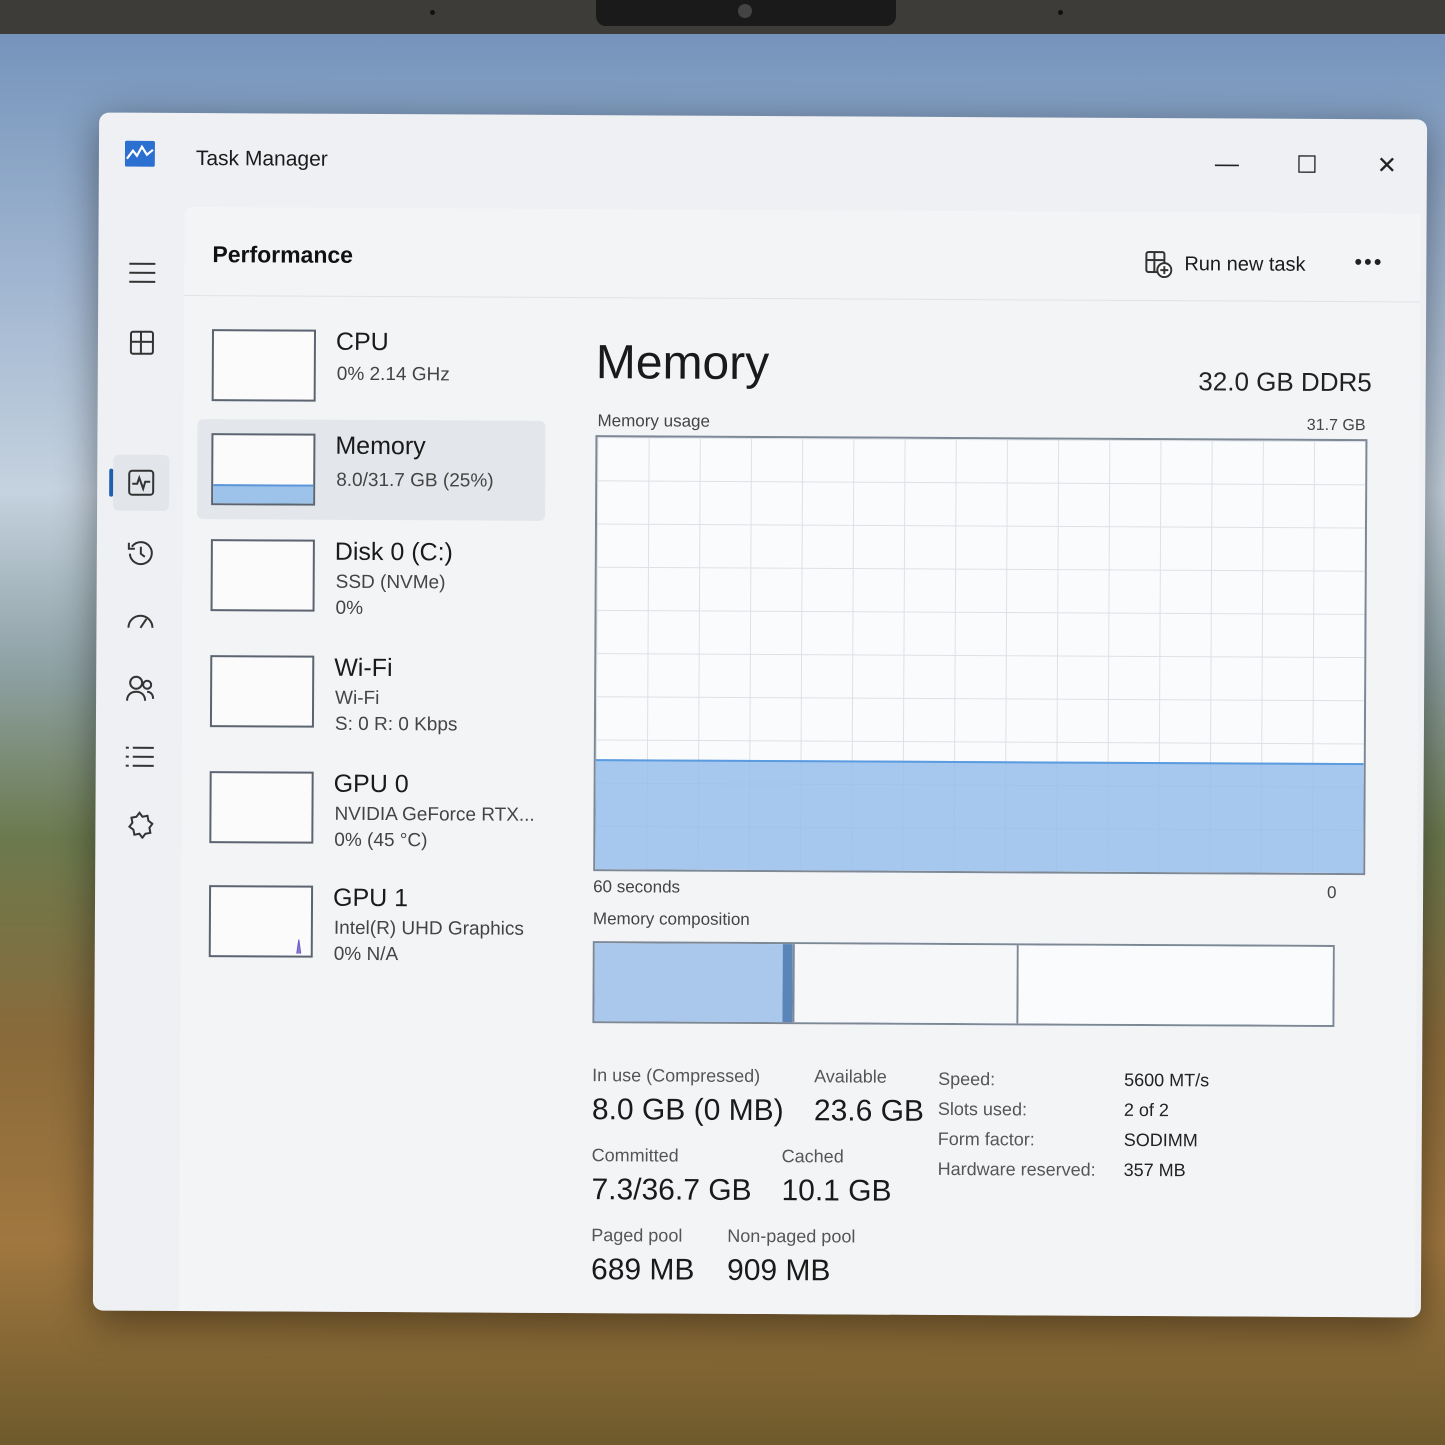 This screenshot has width=1445, height=1445. Describe the element at coordinates (428, 928) in the screenshot. I see `resource-detail: Intel(R) UHD Graphics` at that location.